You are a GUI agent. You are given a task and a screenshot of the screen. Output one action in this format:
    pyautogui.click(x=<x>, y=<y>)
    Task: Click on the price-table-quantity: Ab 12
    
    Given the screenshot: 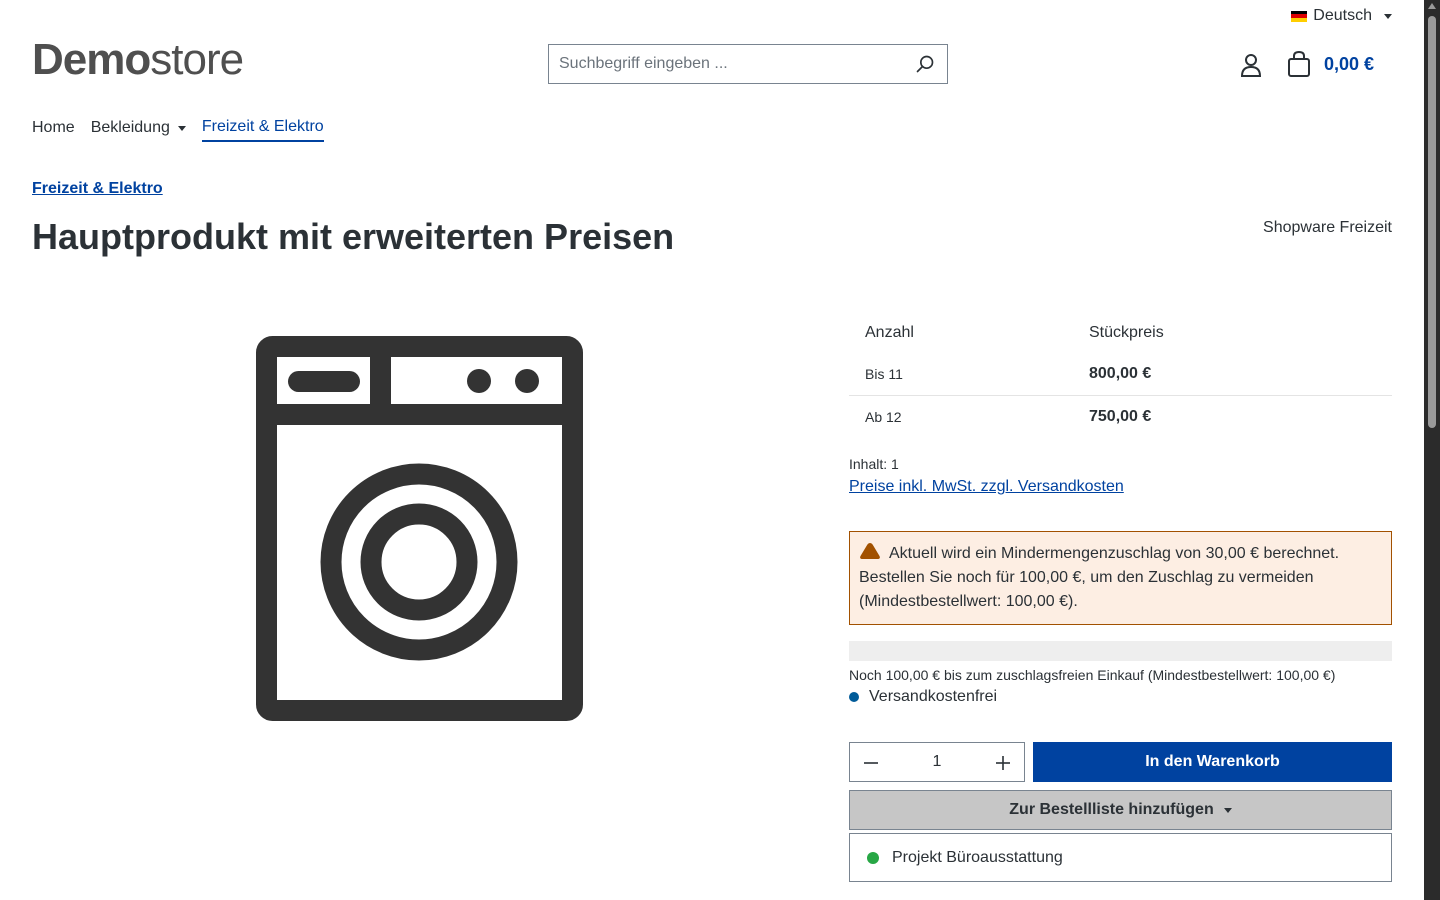 What is the action you would take?
    pyautogui.click(x=883, y=416)
    